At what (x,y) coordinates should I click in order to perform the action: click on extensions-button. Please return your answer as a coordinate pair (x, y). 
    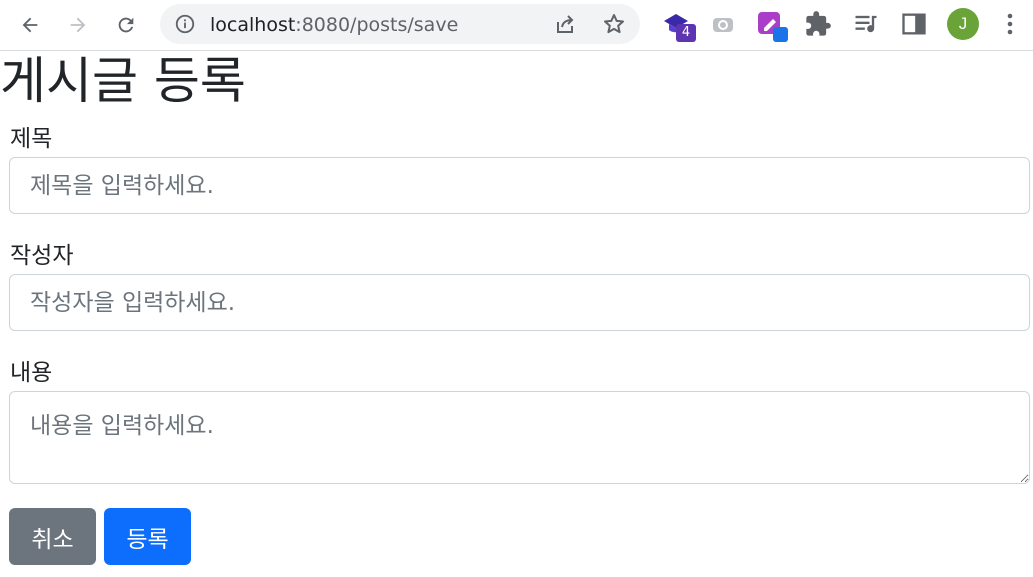
    Looking at the image, I should click on (819, 25).